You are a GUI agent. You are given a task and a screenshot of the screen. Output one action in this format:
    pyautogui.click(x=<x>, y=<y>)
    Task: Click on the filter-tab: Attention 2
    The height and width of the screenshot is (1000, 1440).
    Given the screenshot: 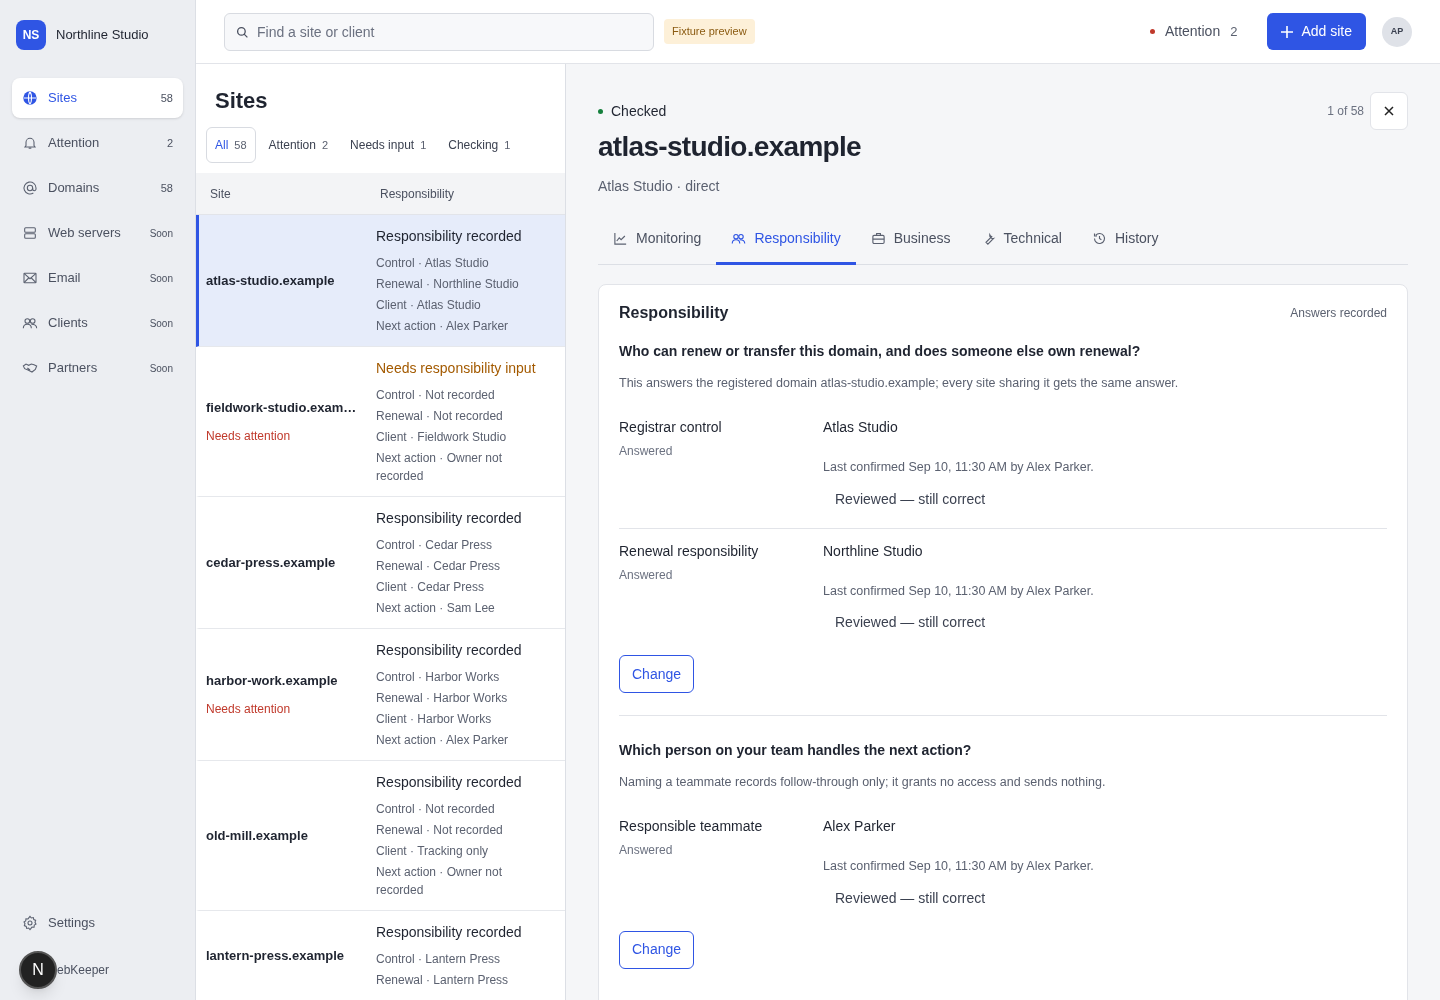 What is the action you would take?
    pyautogui.click(x=298, y=145)
    